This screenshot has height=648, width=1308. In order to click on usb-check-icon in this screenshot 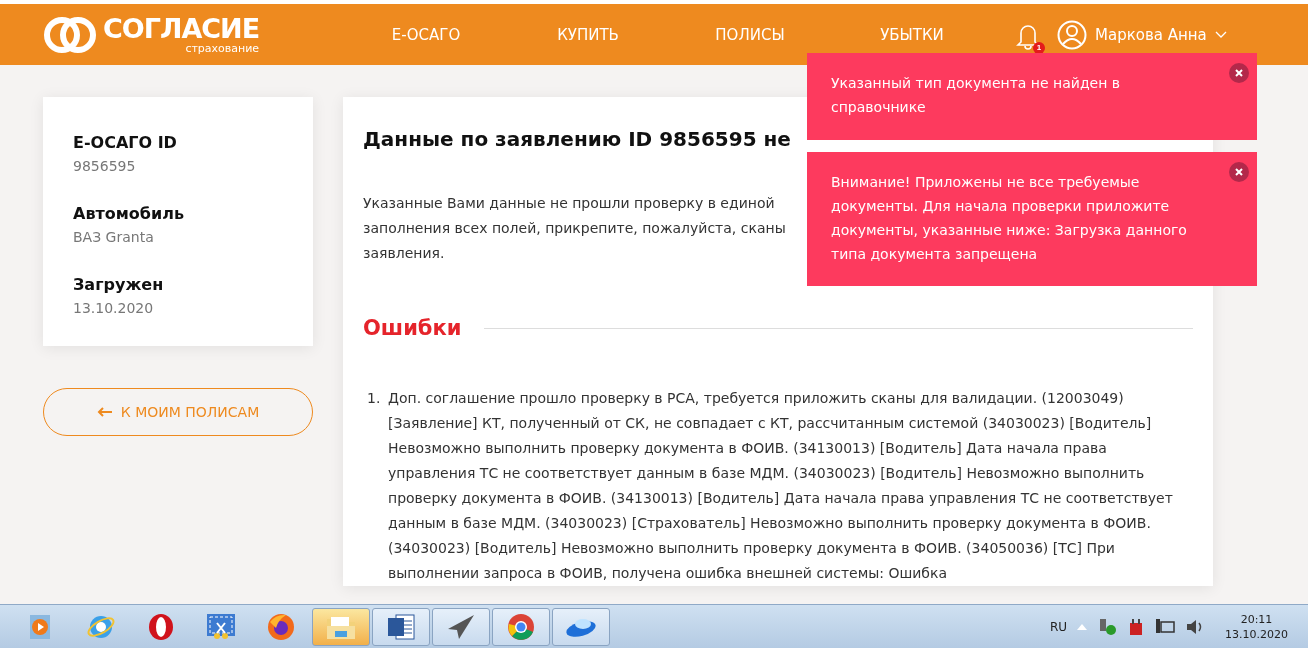, I will do `click(1107, 626)`.